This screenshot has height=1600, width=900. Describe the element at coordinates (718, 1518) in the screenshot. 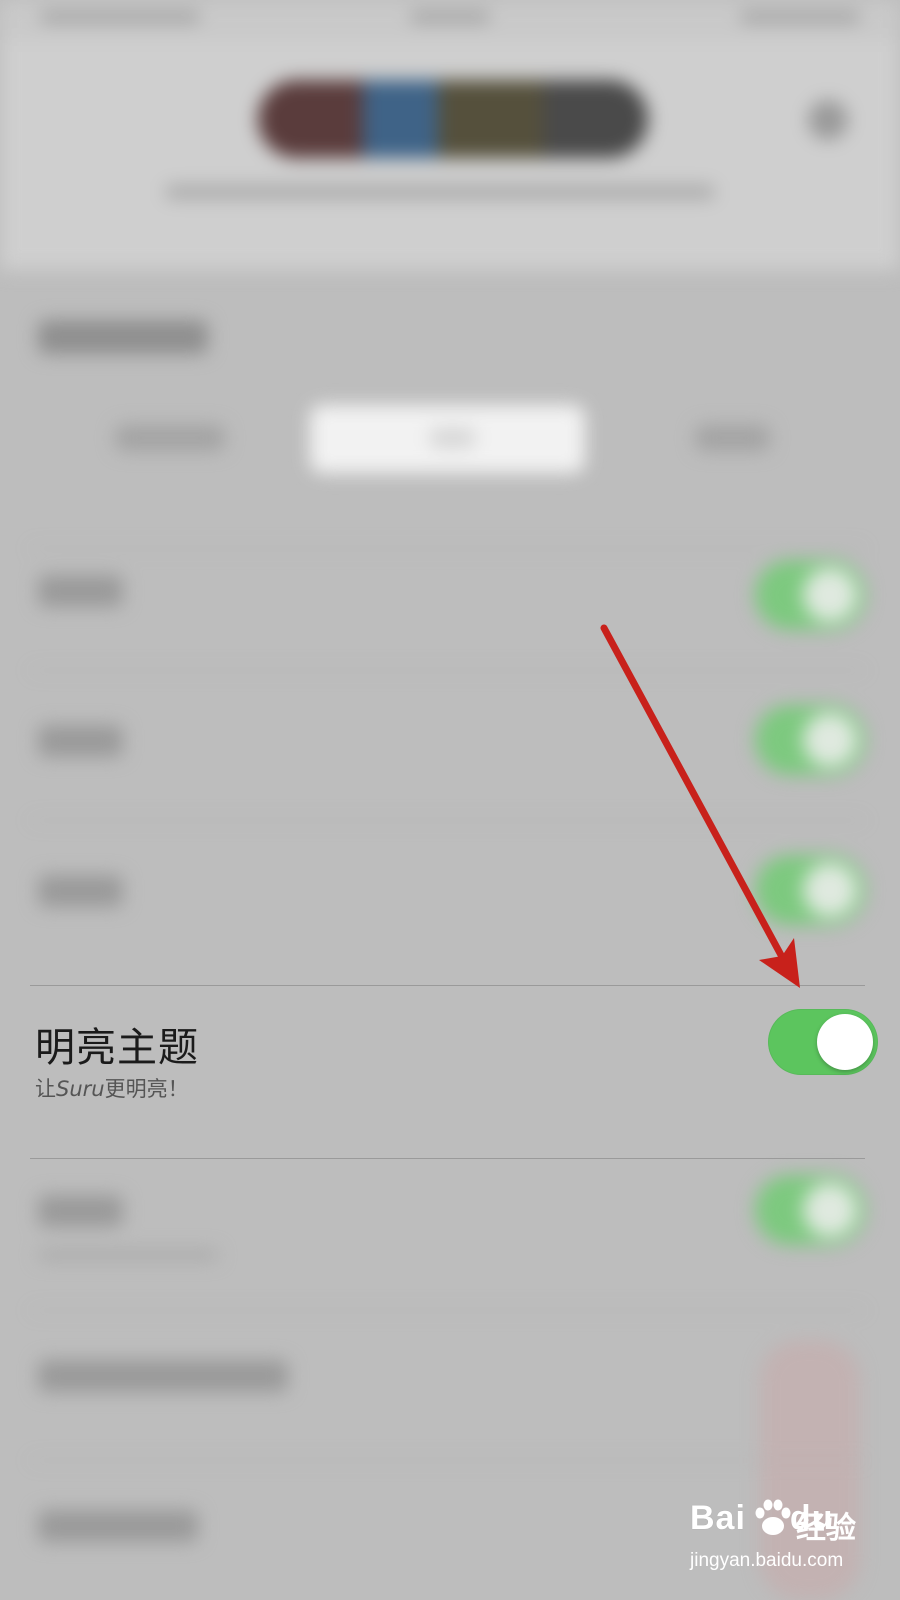

I see `watermark-brand-left: Bai` at that location.